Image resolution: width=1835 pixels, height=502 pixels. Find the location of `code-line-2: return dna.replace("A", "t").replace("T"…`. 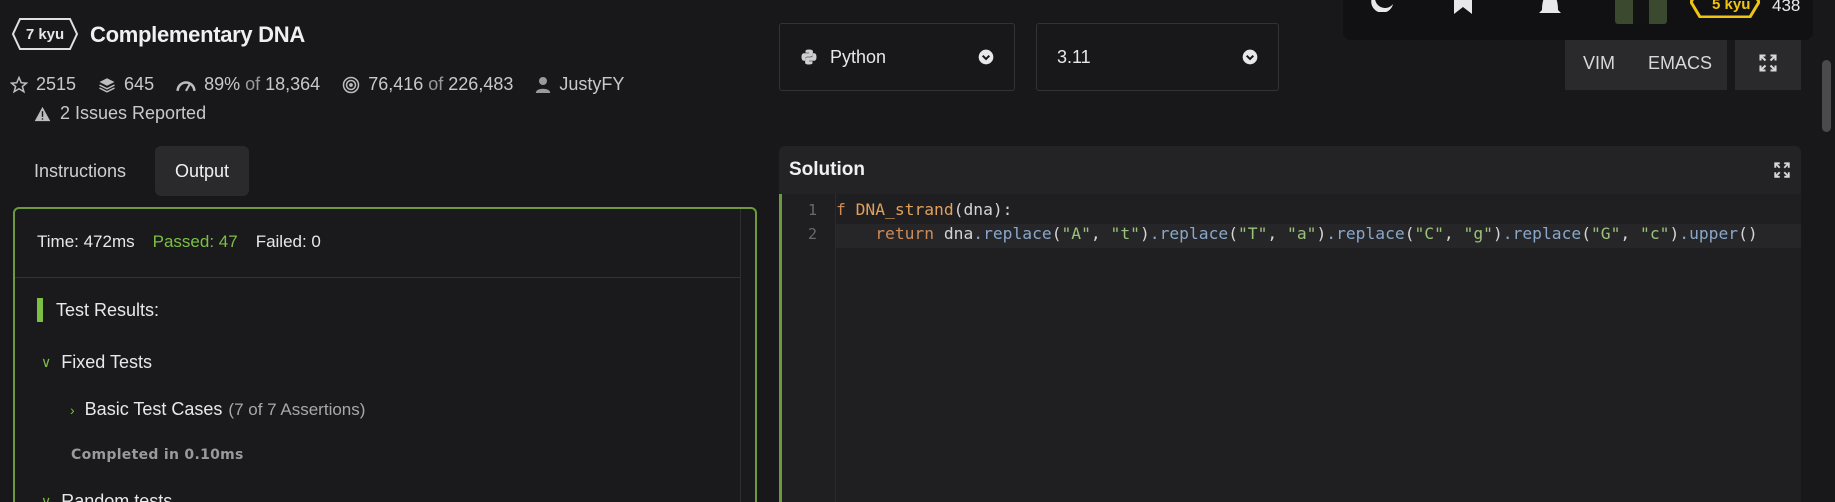

code-line-2: return dna.replace("A", "t").replace("T"… is located at coordinates (1297, 233).